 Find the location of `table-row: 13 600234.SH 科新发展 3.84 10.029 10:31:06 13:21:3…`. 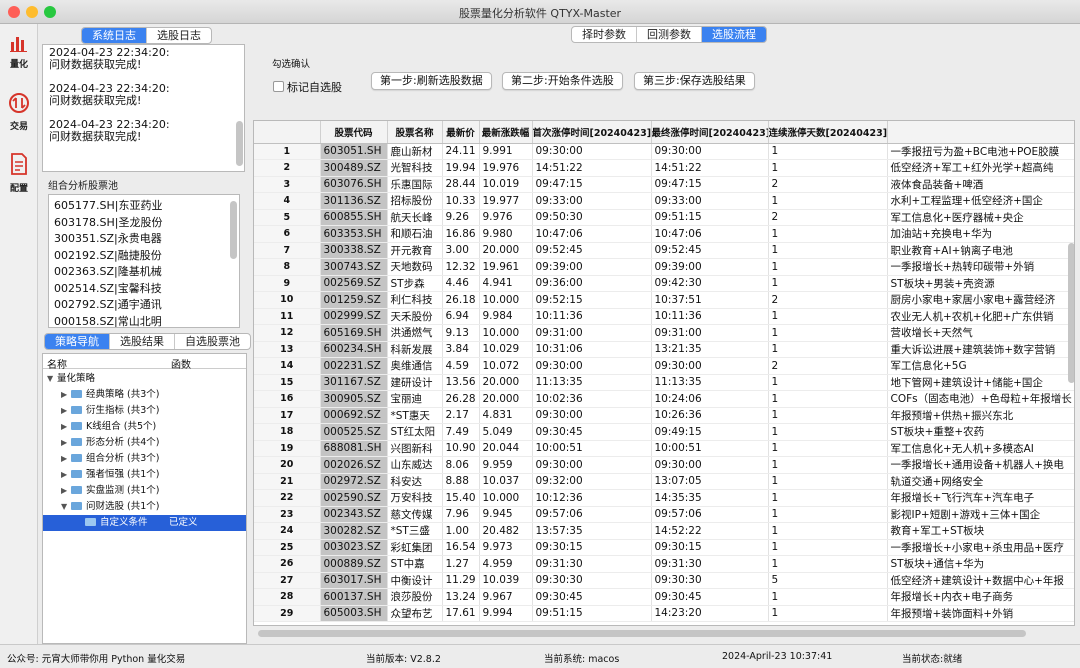

table-row: 13 600234.SH 科新发展 3.84 10.029 10:31:06 13:21:3… is located at coordinates (664, 349).